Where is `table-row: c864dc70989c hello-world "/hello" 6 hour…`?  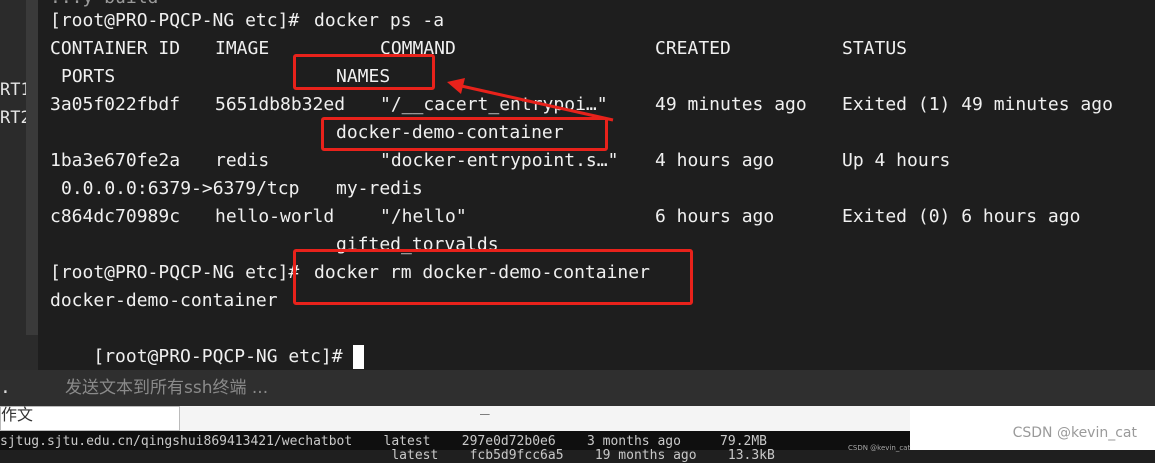 table-row: c864dc70989c hello-world "/hello" 6 hour… is located at coordinates (565, 217).